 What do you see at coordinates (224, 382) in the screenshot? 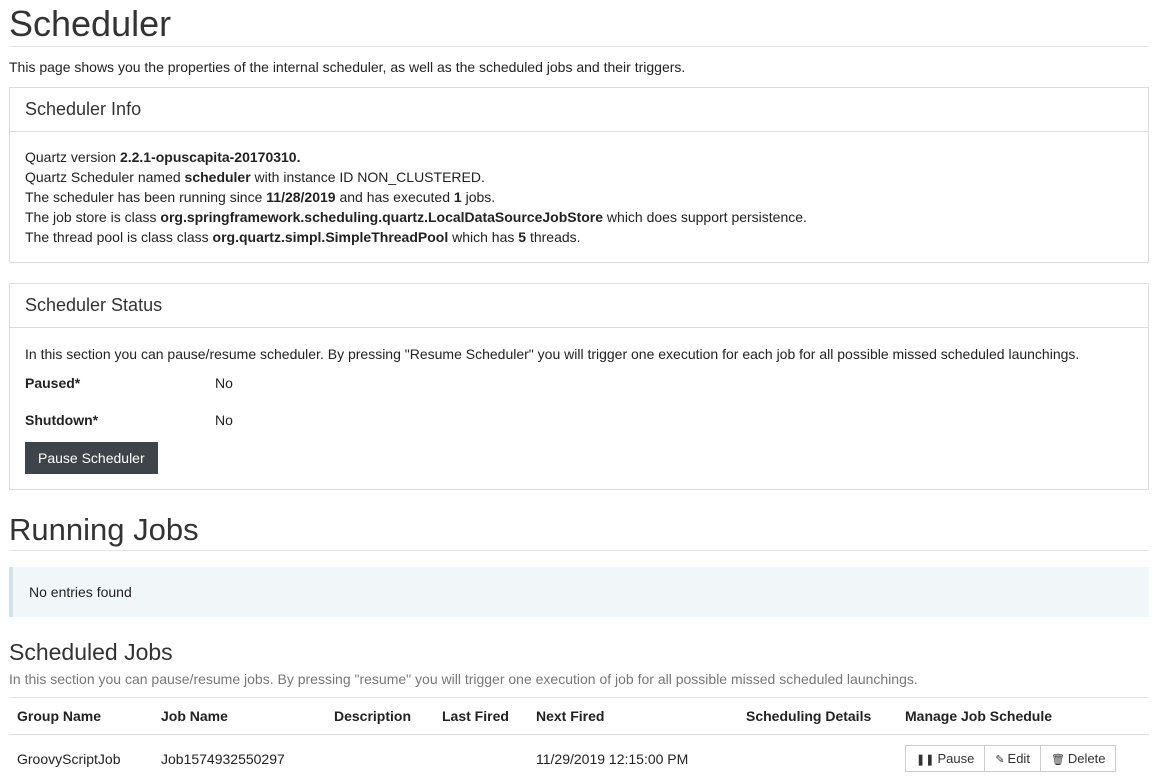
I see `paused-value: No` at bounding box center [224, 382].